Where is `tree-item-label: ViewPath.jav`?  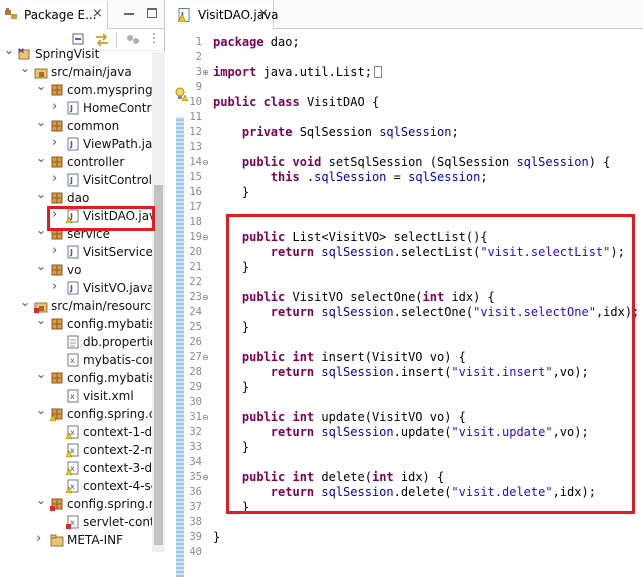
tree-item-label: ViewPath.jav is located at coordinates (117, 144).